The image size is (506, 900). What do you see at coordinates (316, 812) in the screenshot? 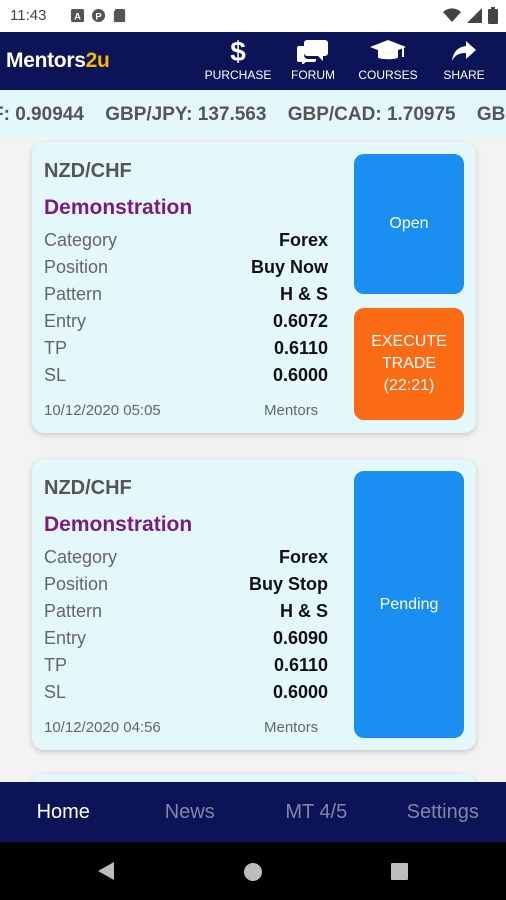
I see `tab-mt45: MT 4/5` at bounding box center [316, 812].